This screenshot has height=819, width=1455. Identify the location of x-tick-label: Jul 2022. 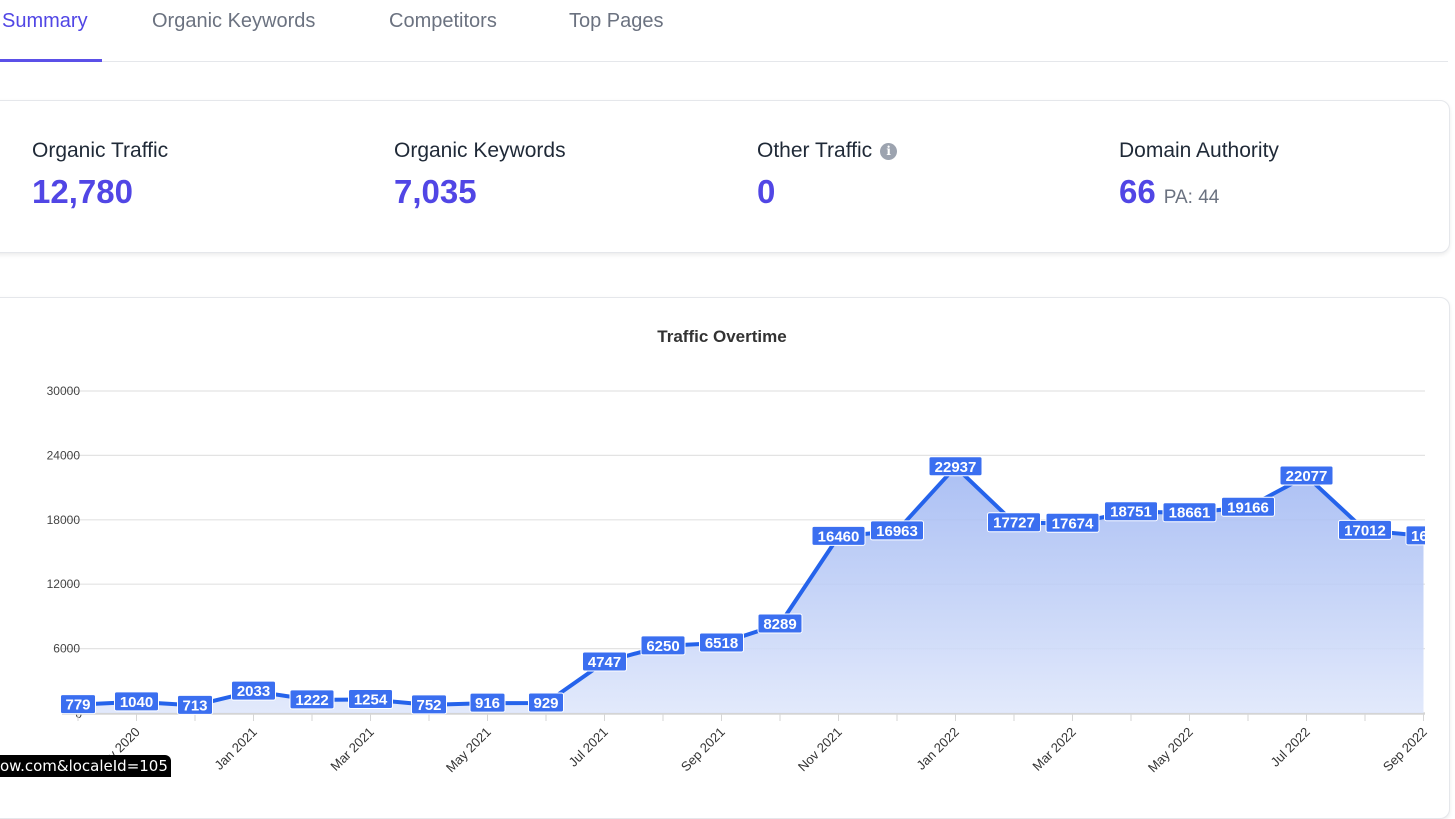
(1289, 746).